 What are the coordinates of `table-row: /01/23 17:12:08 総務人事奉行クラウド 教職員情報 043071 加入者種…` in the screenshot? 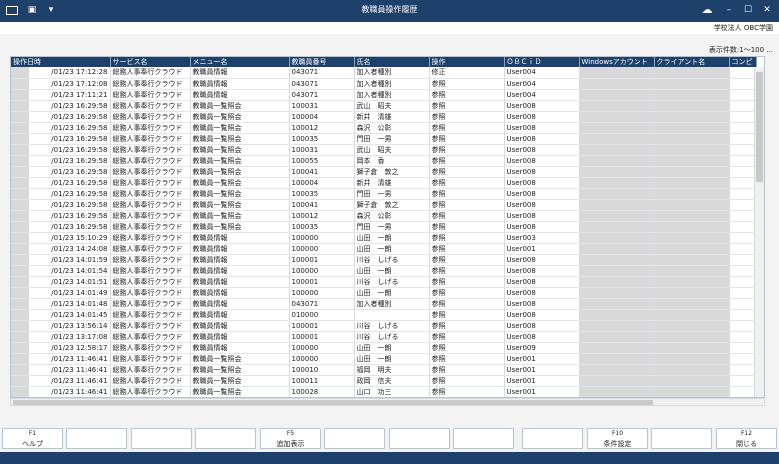 It's located at (384, 84).